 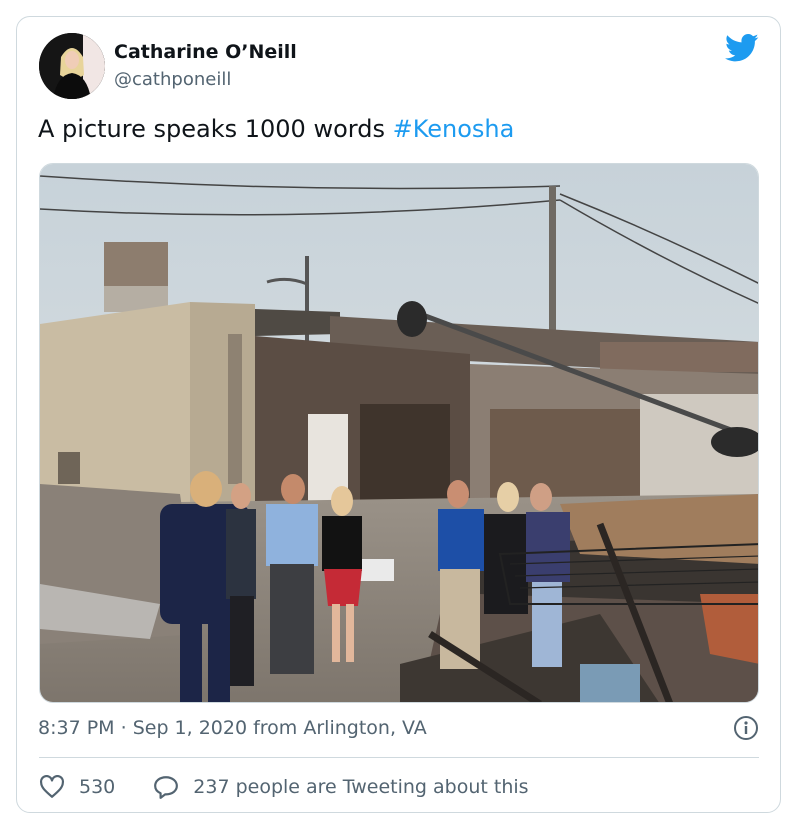 I want to click on tweet-meta: 8:37 PM · Sep 1, 2020 from Arlington, VA, so click(x=232, y=728).